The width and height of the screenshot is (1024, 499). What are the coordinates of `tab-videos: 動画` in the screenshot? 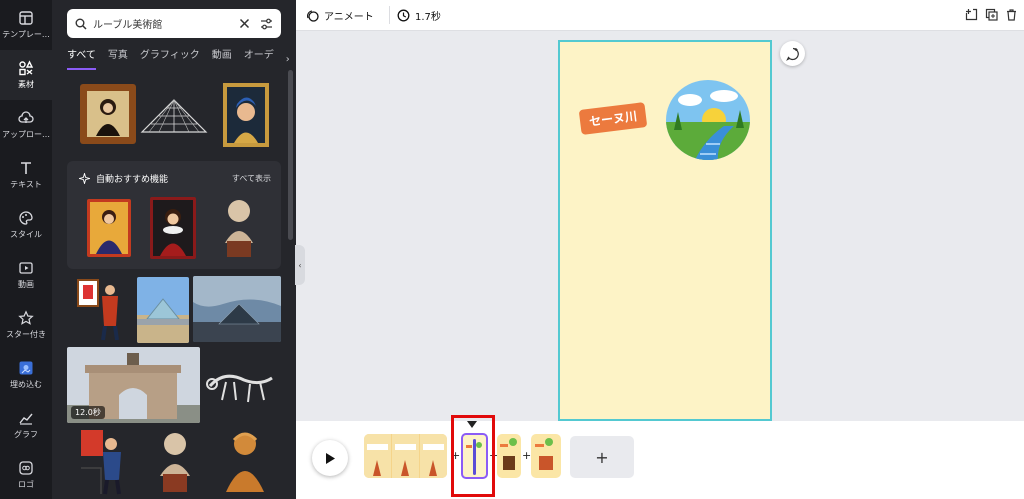 It's located at (222, 59).